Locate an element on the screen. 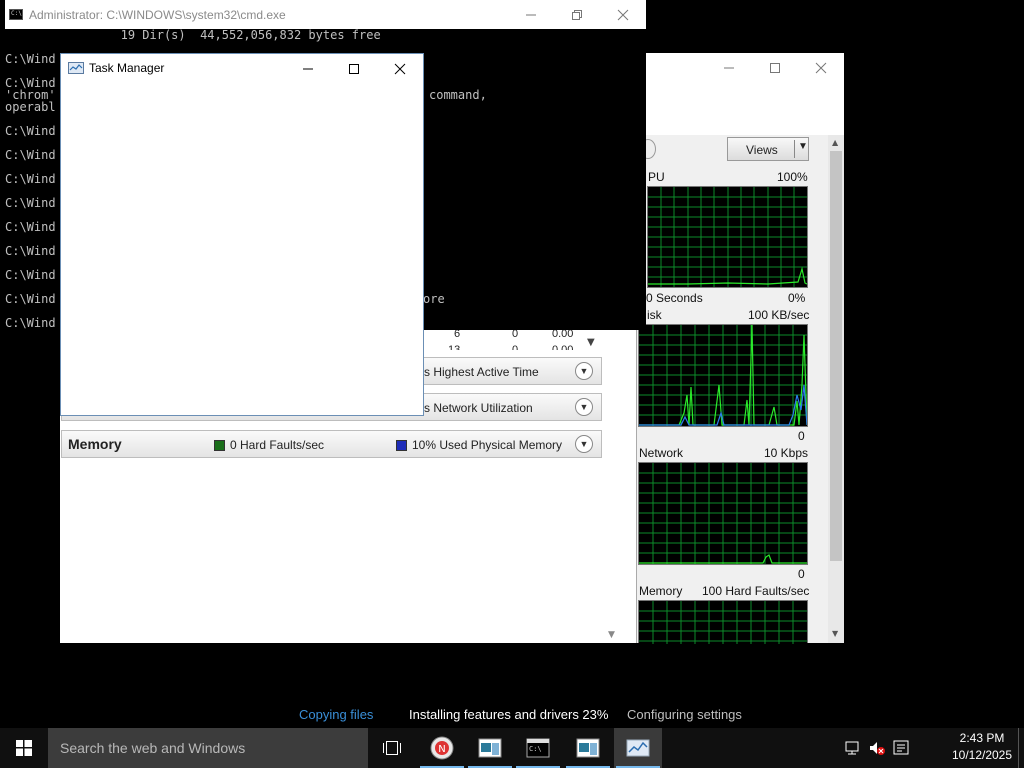 Image resolution: width=1024 pixels, height=768 pixels. disk-graph-canvas is located at coordinates (723, 375).